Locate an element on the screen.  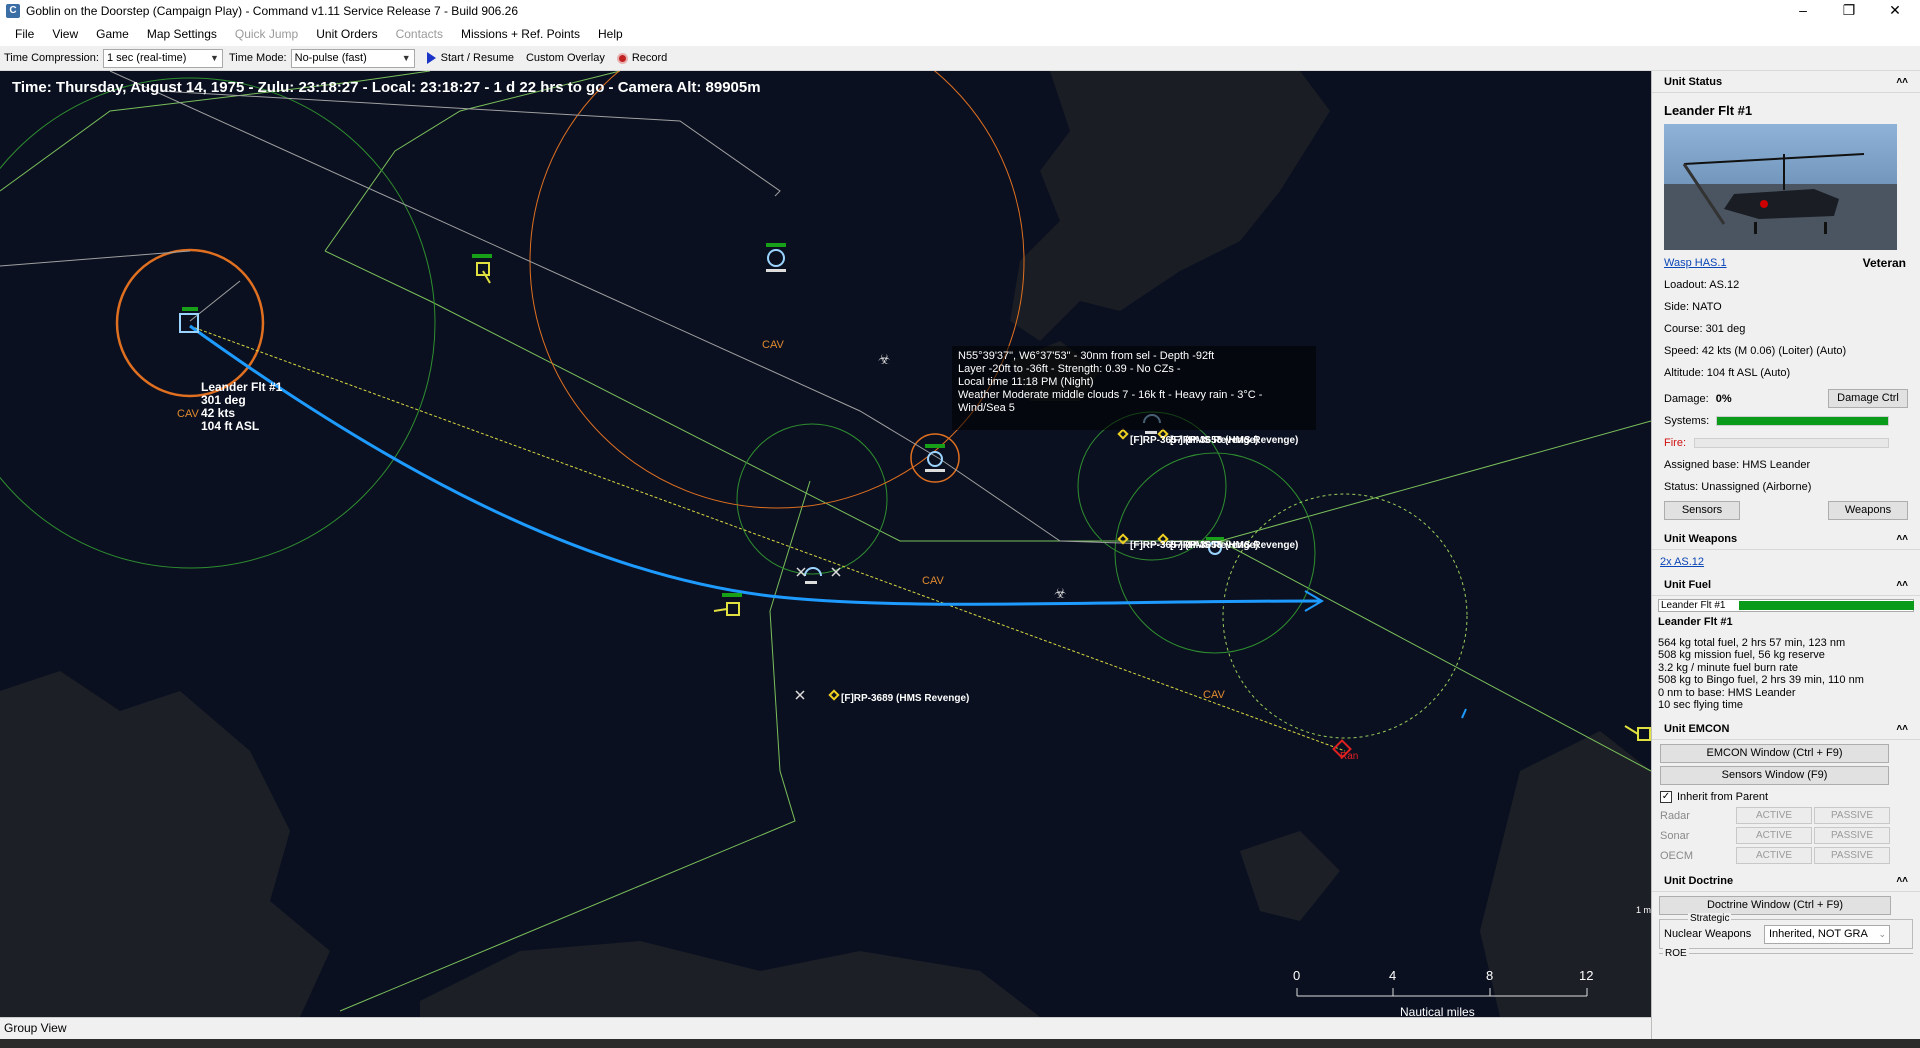
unit-name: Leander Flt #1 is located at coordinates (1708, 110).